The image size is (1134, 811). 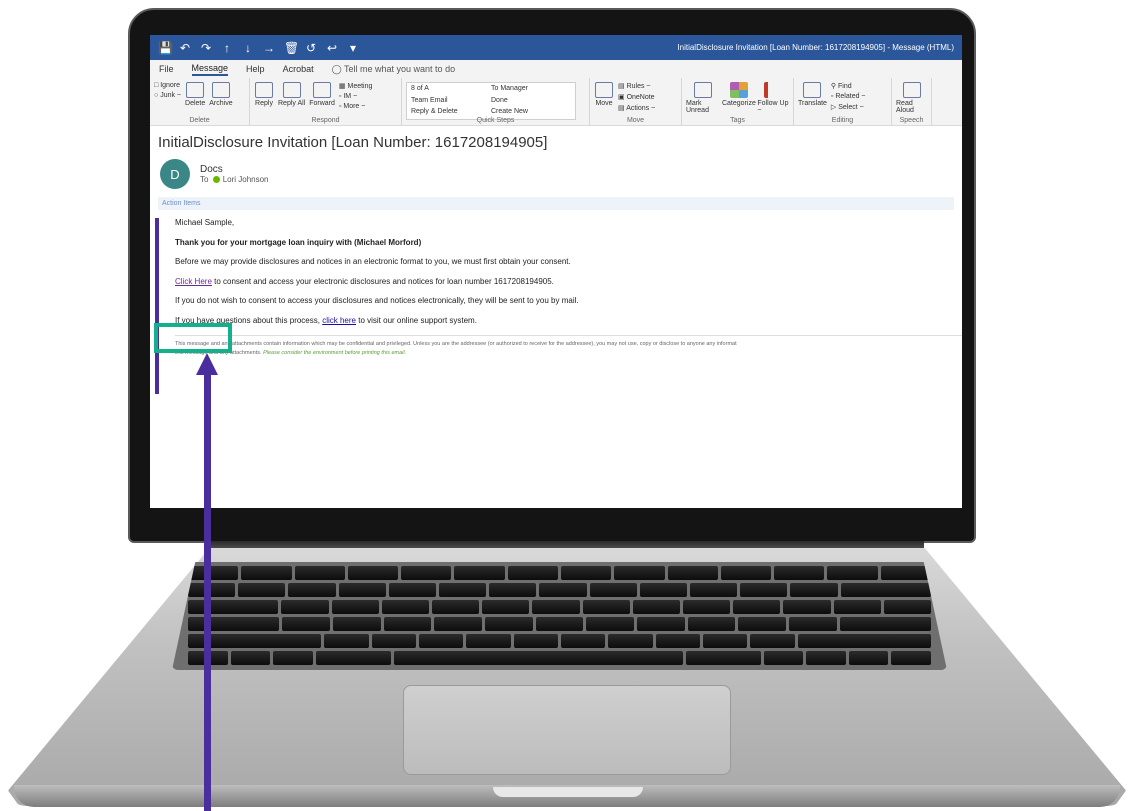 What do you see at coordinates (298, 69) in the screenshot?
I see `menu-acrobat: Acrobat` at bounding box center [298, 69].